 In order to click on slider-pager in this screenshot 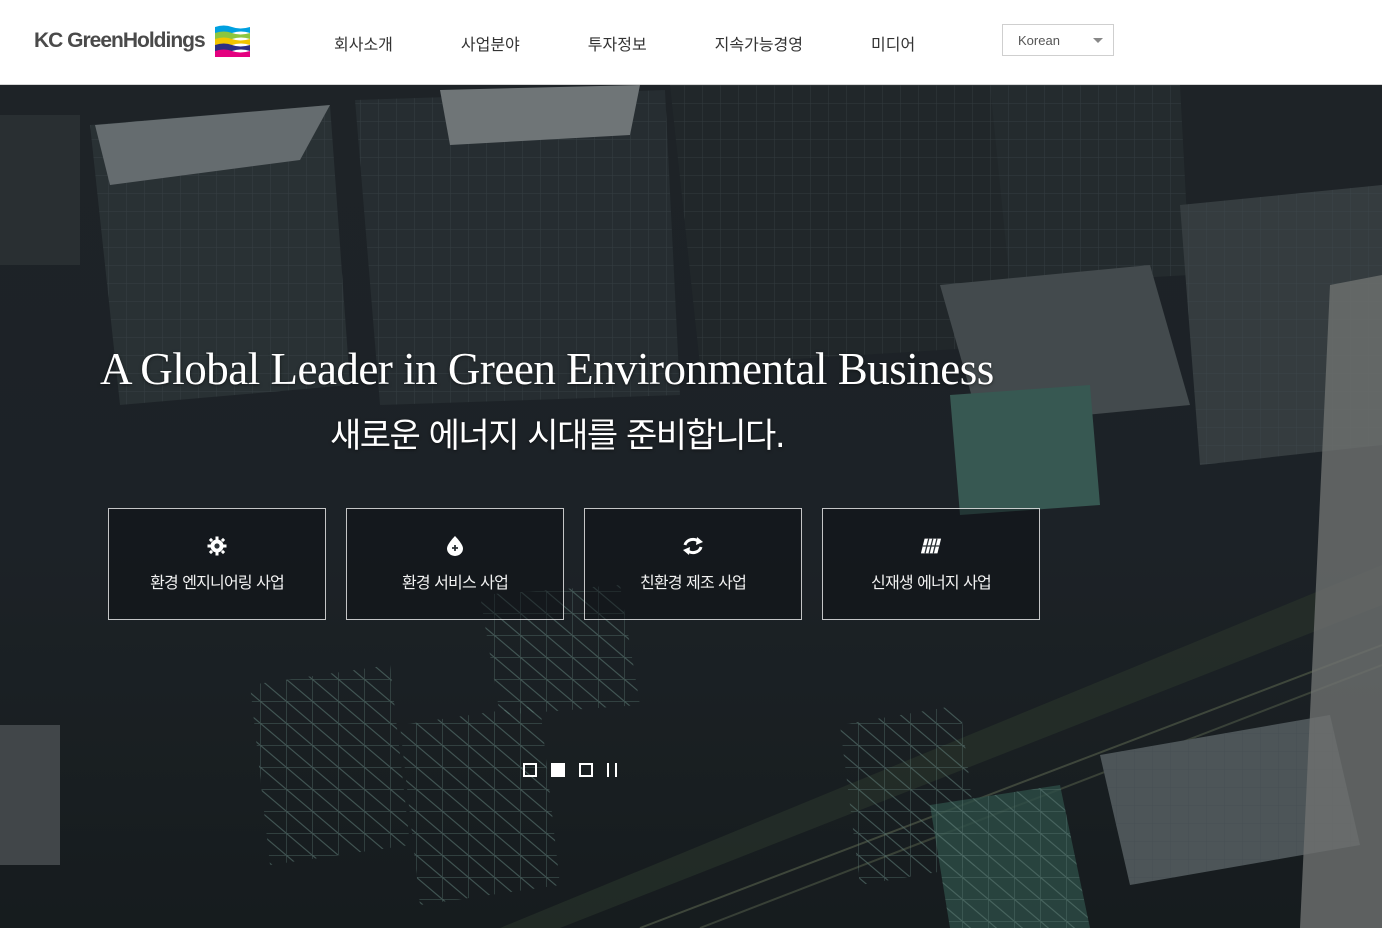, I will do `click(570, 770)`.